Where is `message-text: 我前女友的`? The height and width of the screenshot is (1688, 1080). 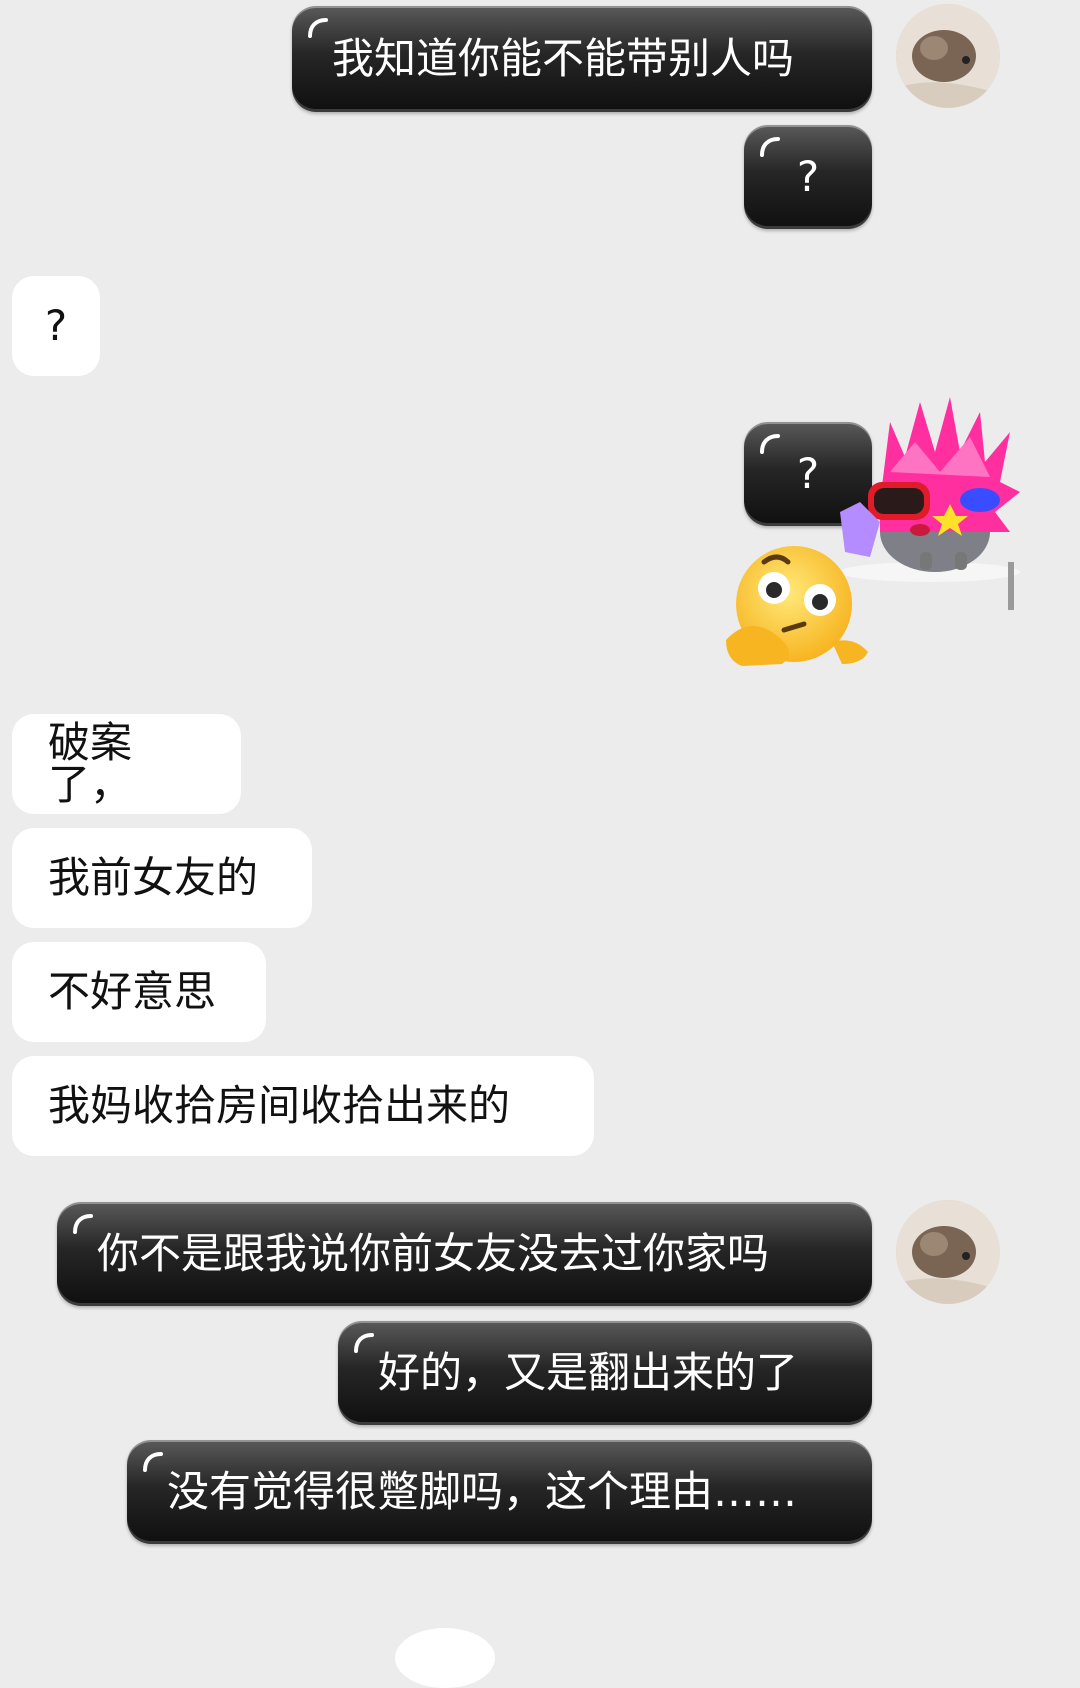 message-text: 我前女友的 is located at coordinates (153, 877).